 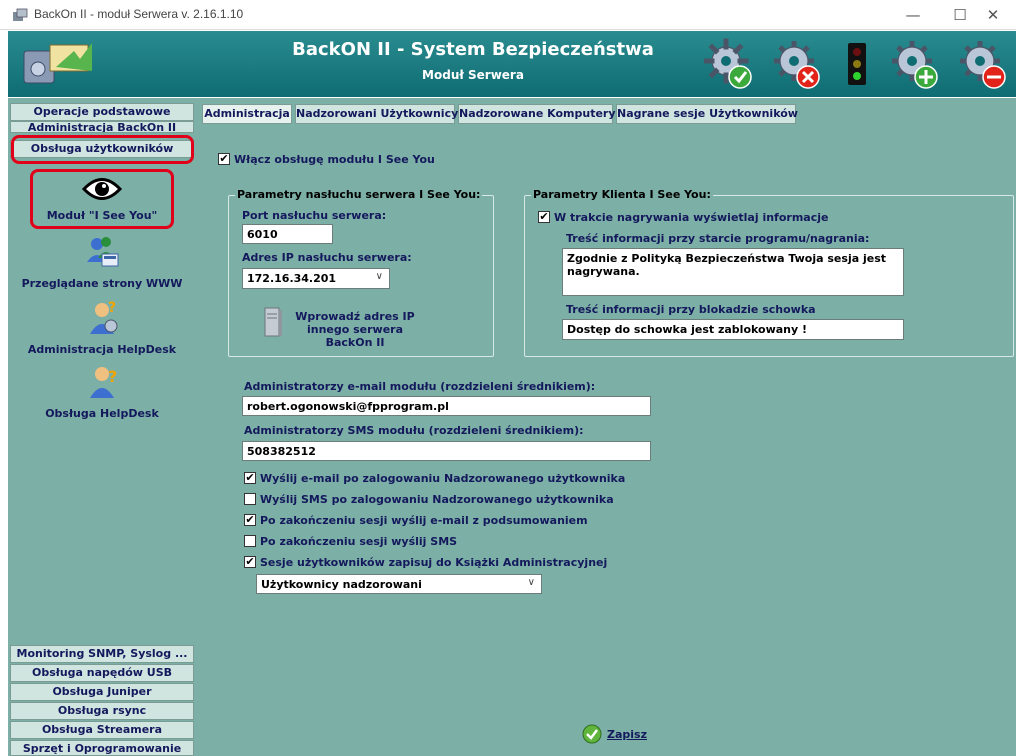 What do you see at coordinates (915, 64) in the screenshot?
I see `gear-add-icon` at bounding box center [915, 64].